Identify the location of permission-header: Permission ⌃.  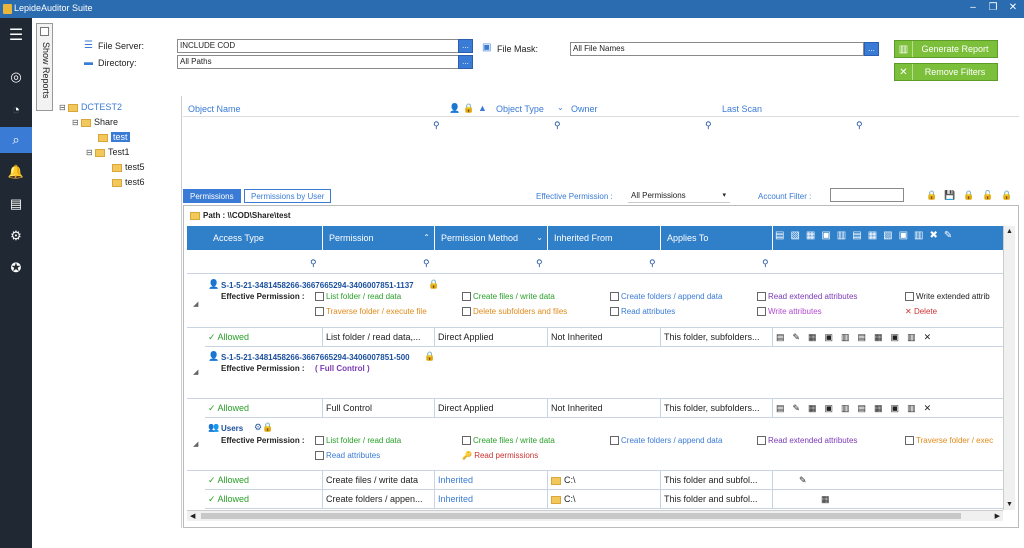
(379, 238).